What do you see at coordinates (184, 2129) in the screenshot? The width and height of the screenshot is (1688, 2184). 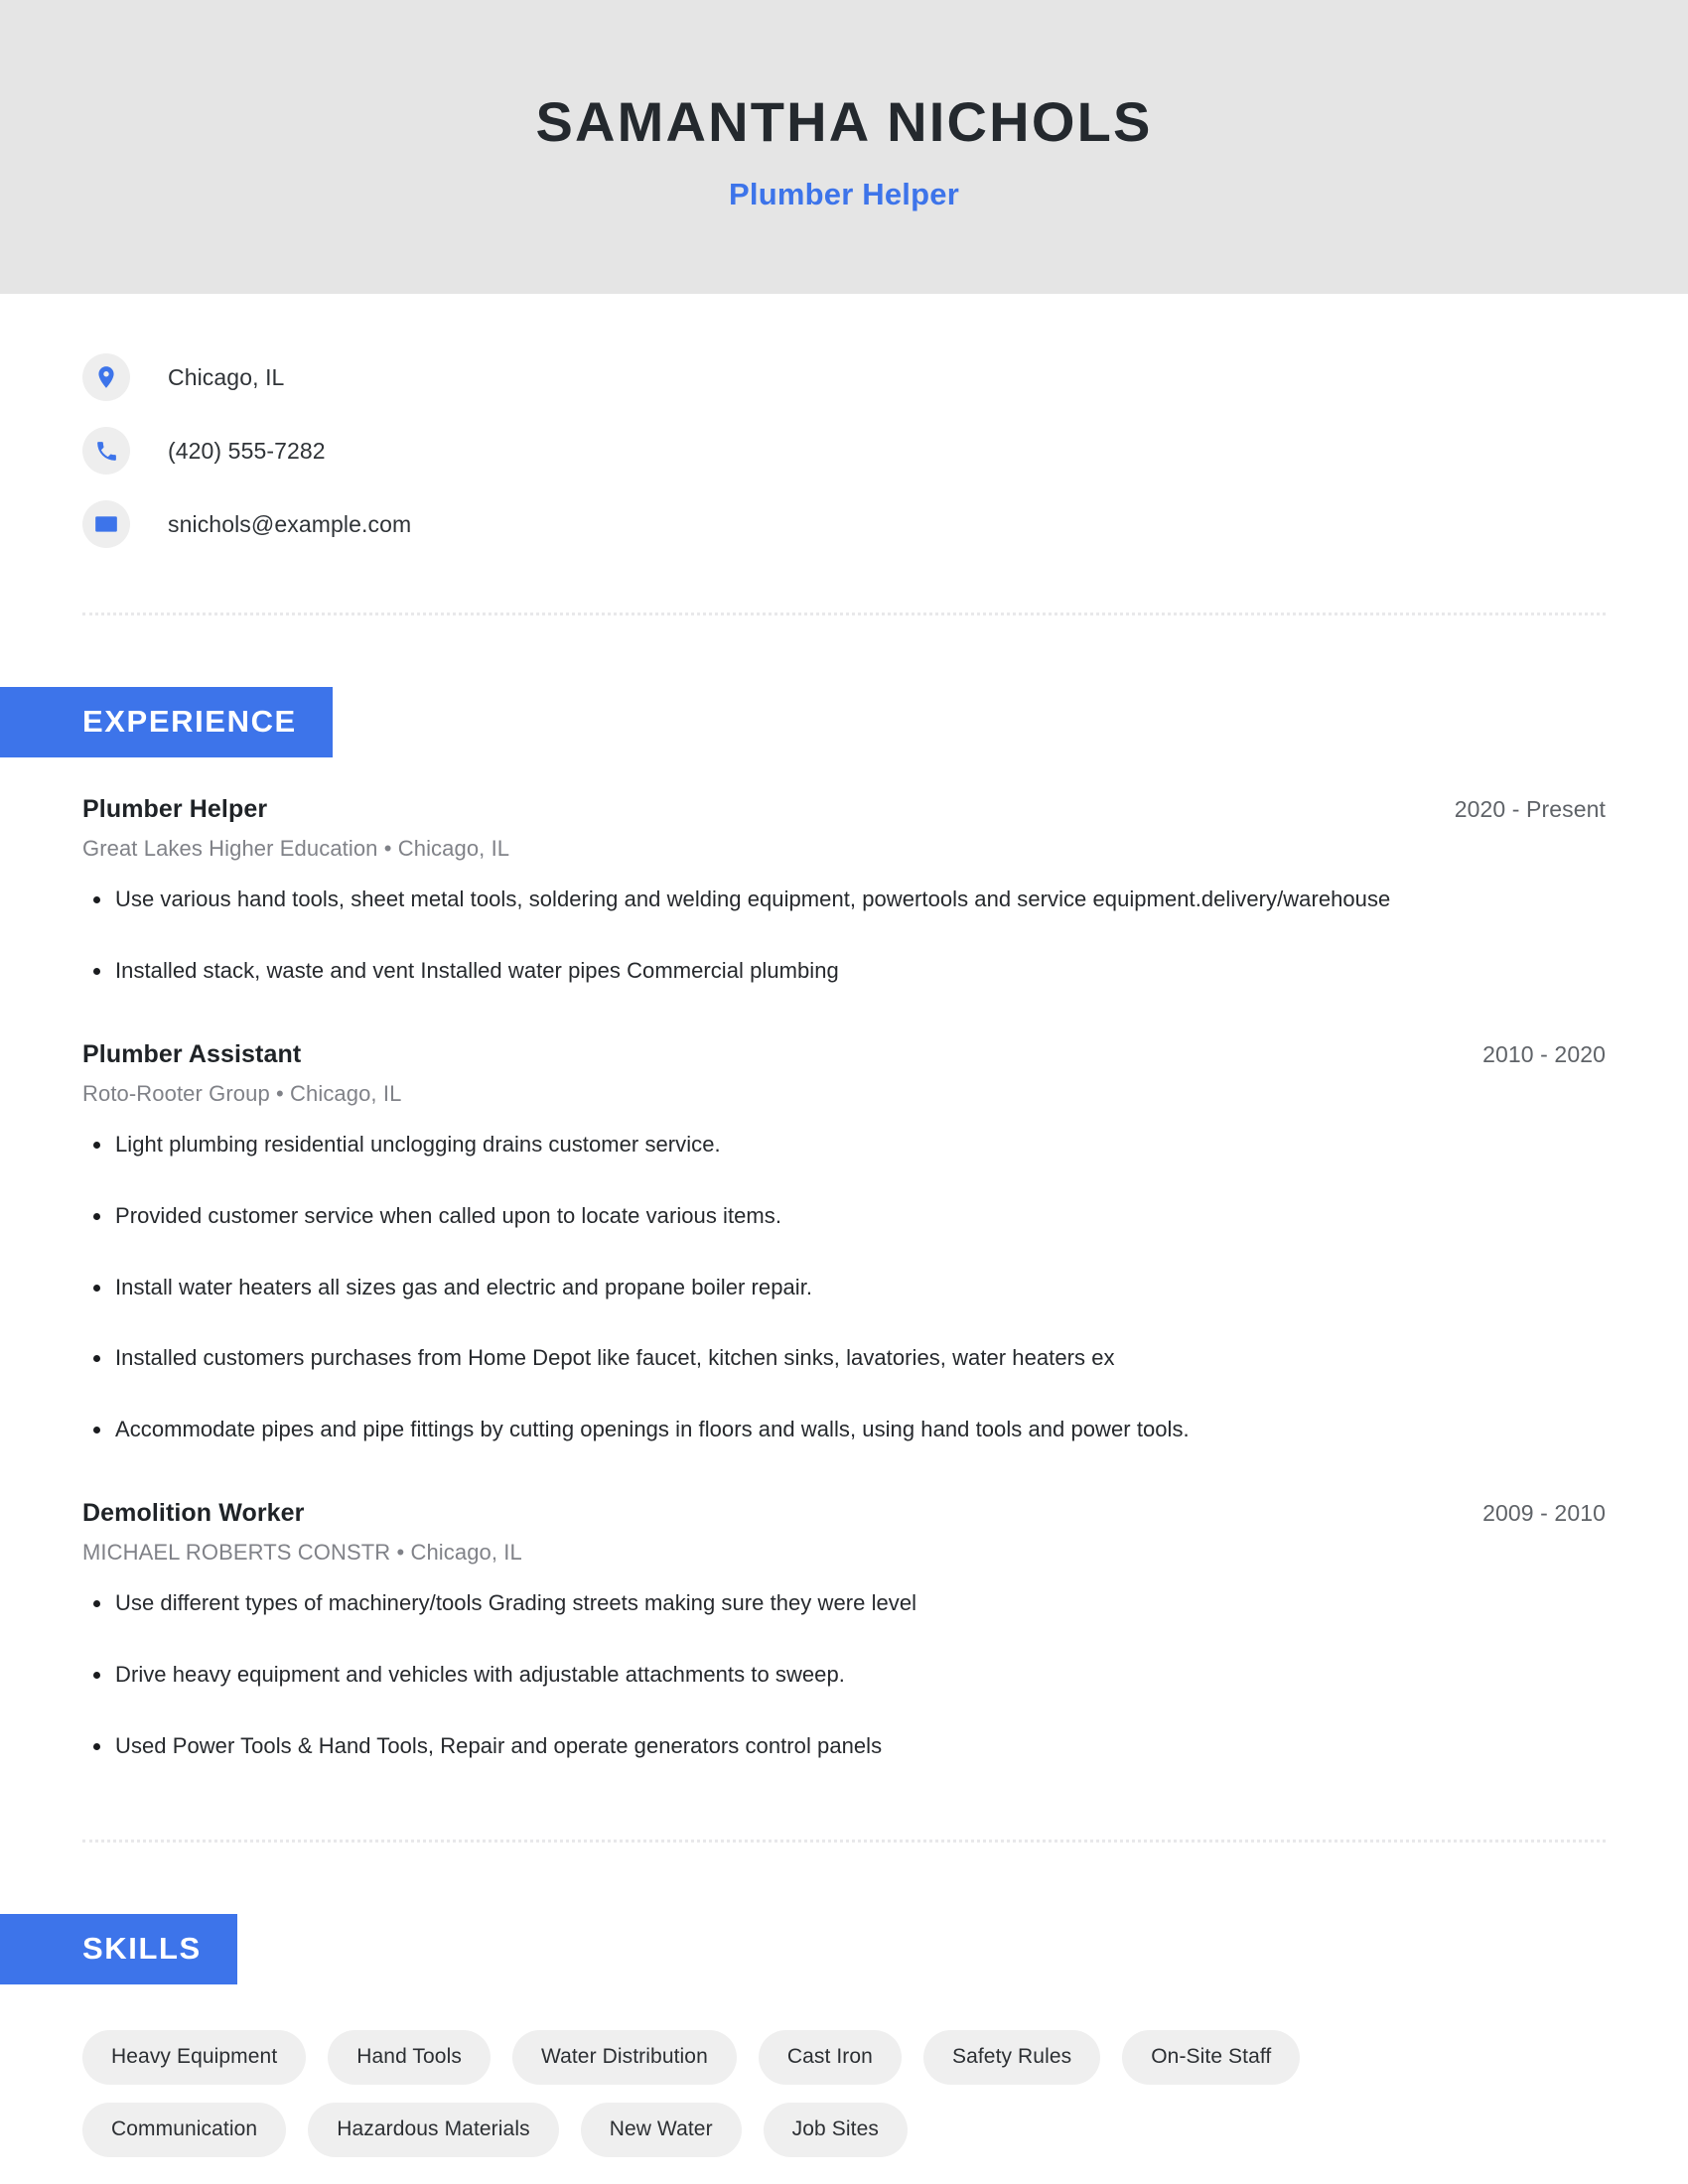 I see `skill-chip: Communication` at bounding box center [184, 2129].